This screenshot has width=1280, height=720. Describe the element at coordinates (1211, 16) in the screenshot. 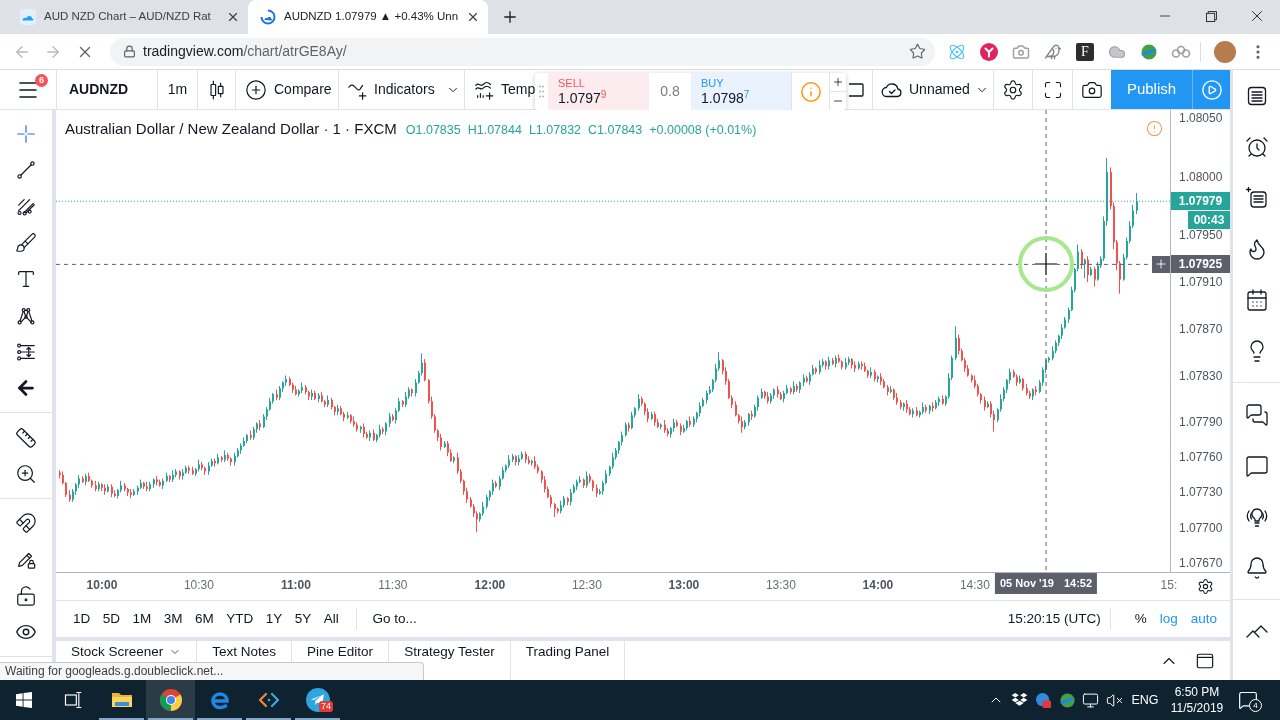

I see `restore-icon` at that location.